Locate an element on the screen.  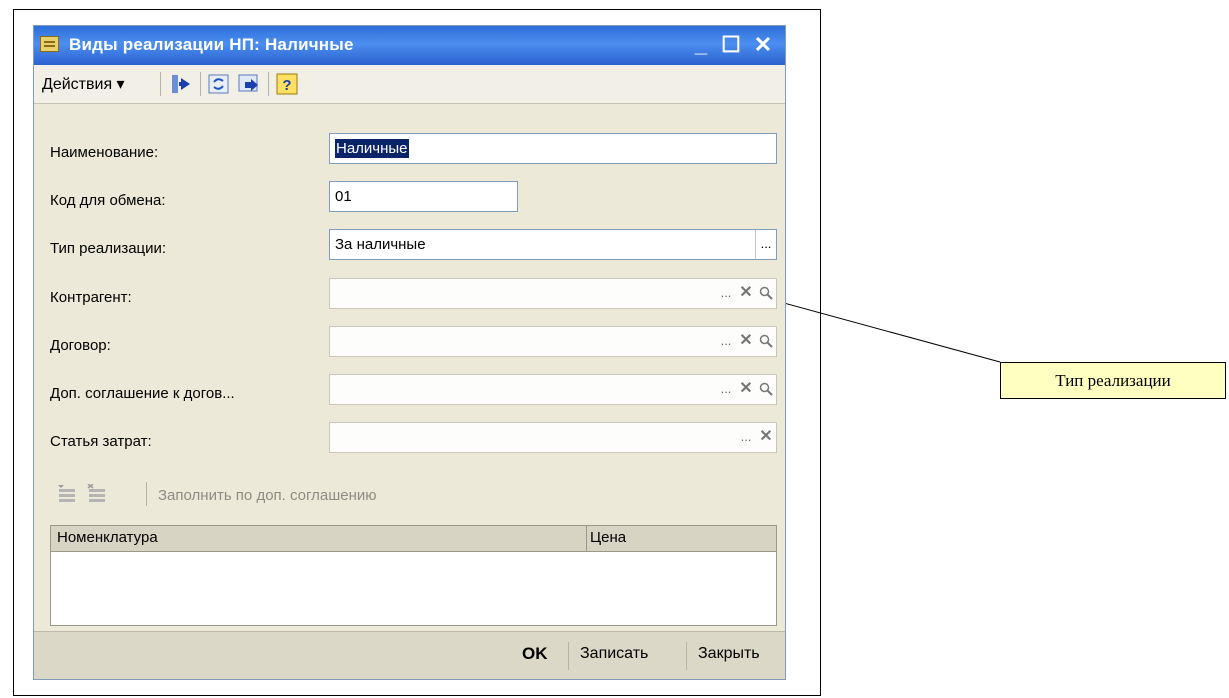
name-value: Наличные is located at coordinates (372, 148).